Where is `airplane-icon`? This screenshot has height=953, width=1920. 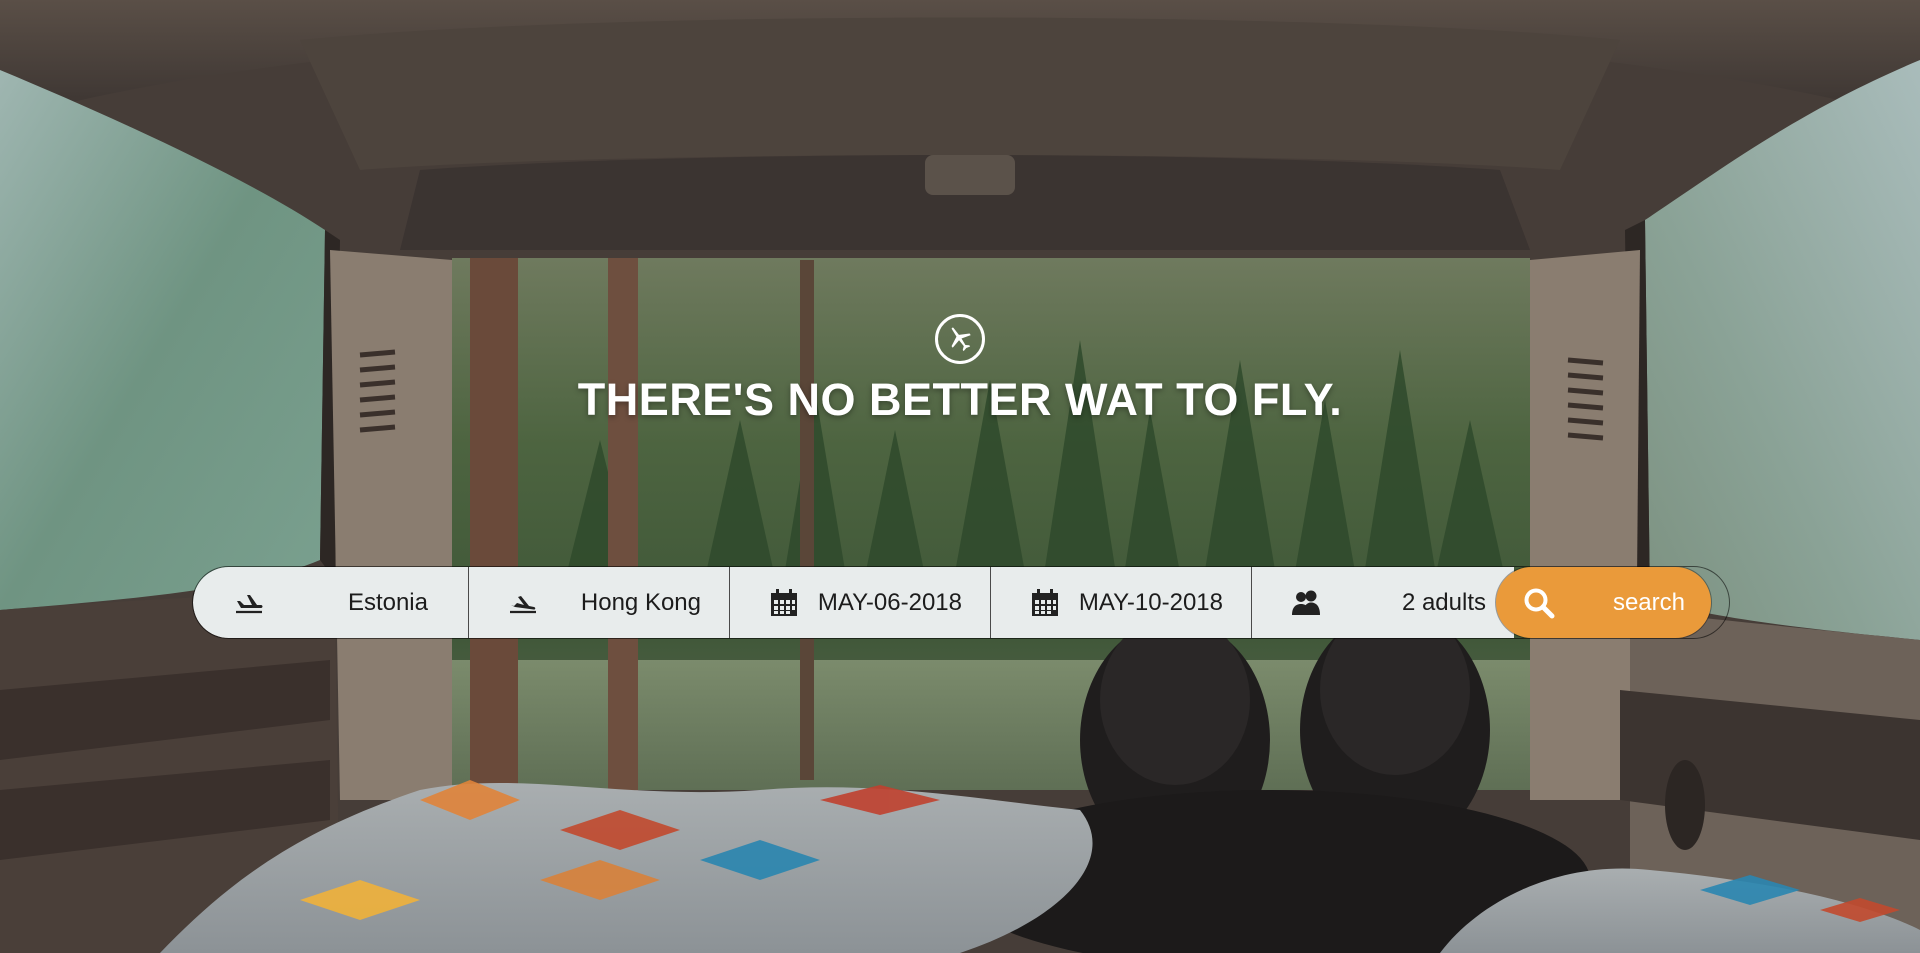 airplane-icon is located at coordinates (960, 339).